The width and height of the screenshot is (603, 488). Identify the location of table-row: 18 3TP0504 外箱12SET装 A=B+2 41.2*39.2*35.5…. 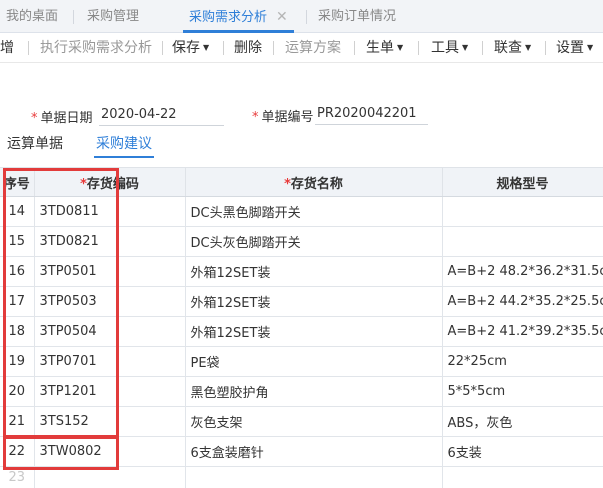
(301, 331).